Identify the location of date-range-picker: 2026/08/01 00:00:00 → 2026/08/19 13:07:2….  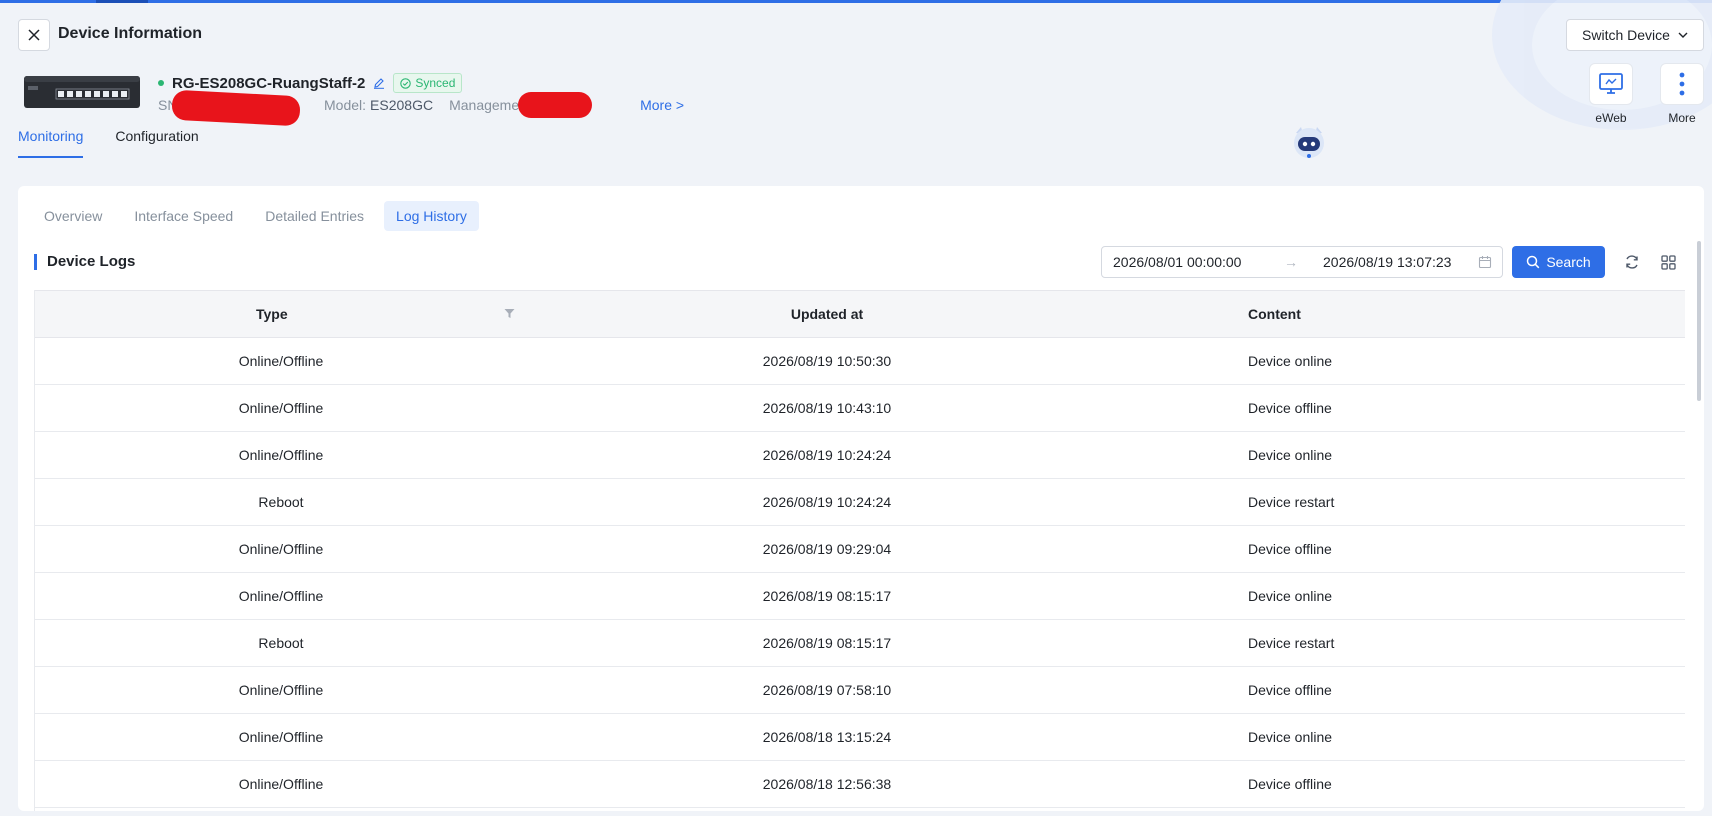
(1302, 262).